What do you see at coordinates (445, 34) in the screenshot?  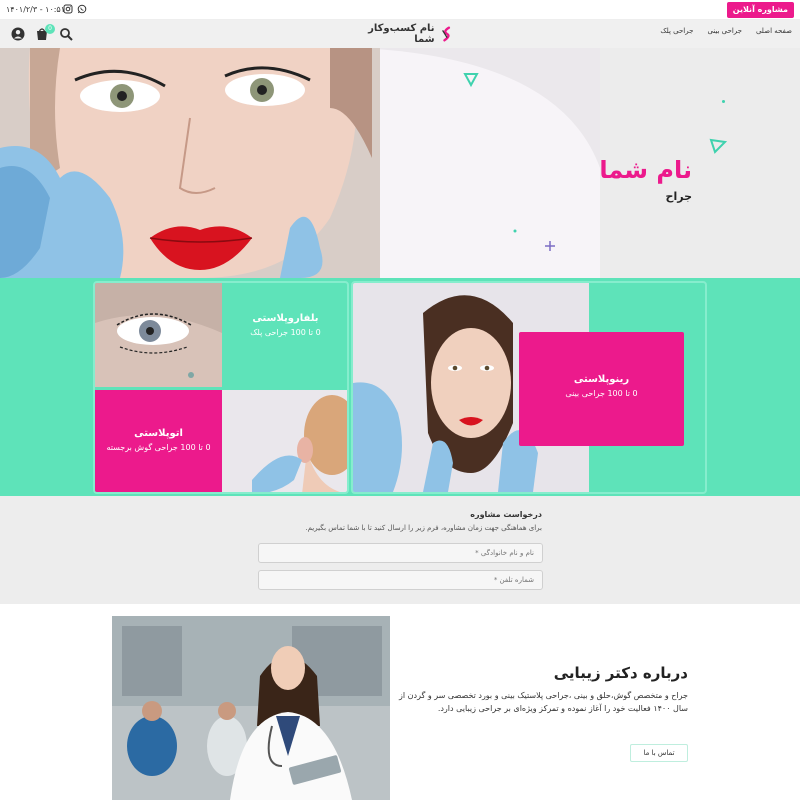 I see `logo-mark-icon` at bounding box center [445, 34].